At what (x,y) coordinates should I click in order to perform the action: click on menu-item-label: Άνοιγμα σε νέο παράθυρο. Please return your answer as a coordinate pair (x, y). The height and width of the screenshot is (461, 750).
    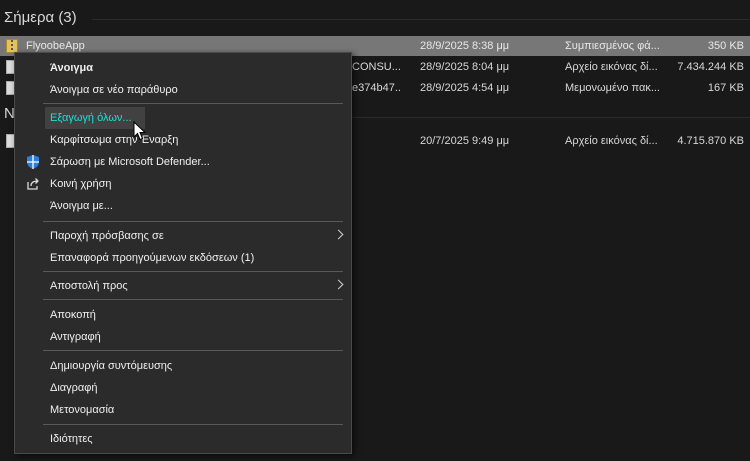
    Looking at the image, I should click on (114, 90).